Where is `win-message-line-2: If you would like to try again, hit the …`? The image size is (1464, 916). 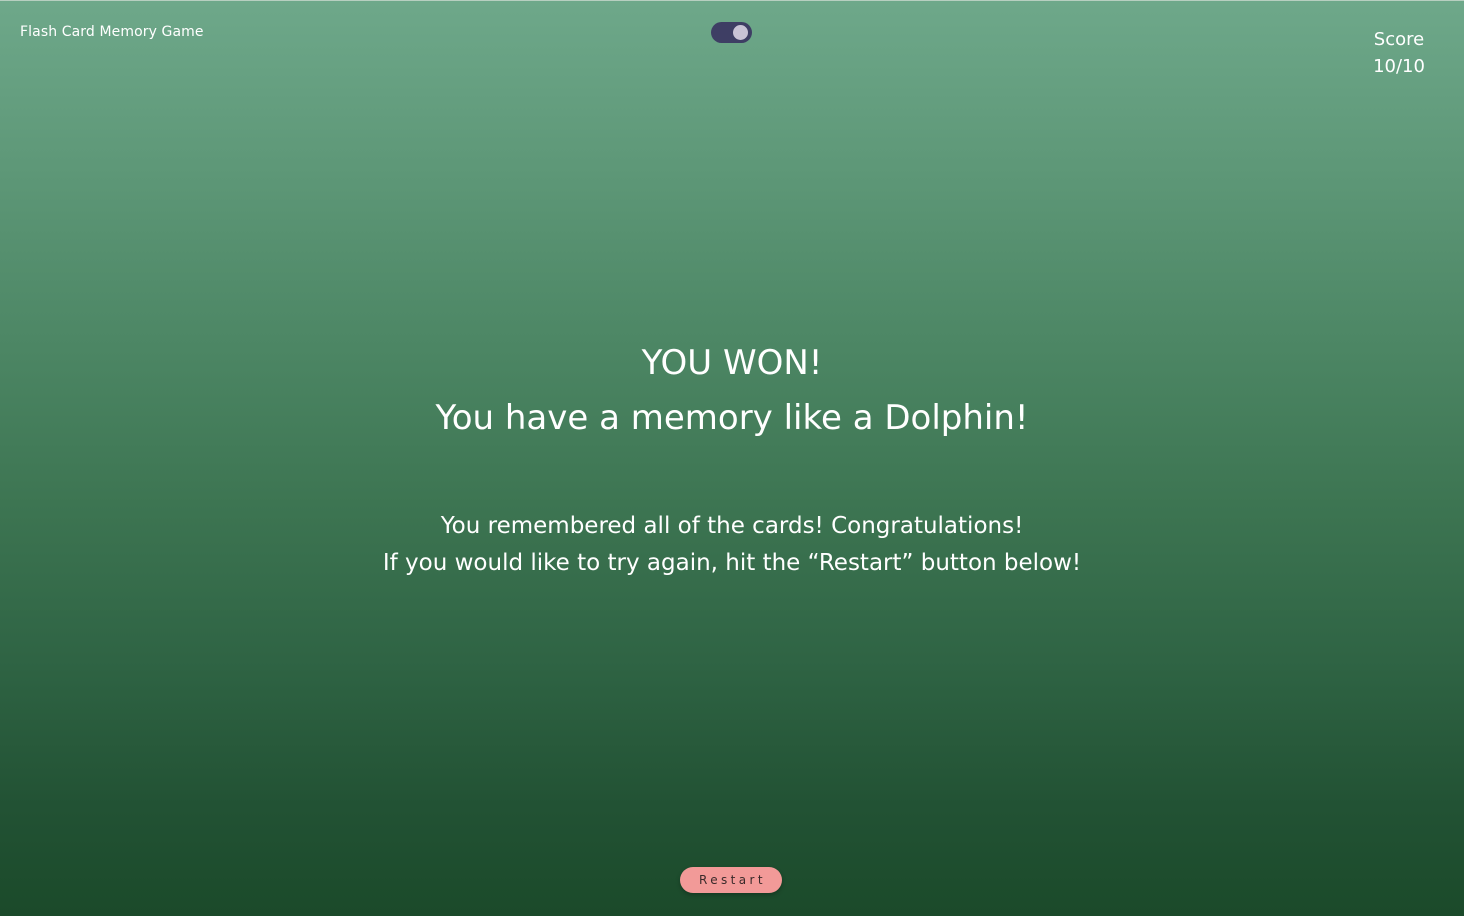
win-message-line-2: If you would like to try again, hit the … is located at coordinates (732, 563).